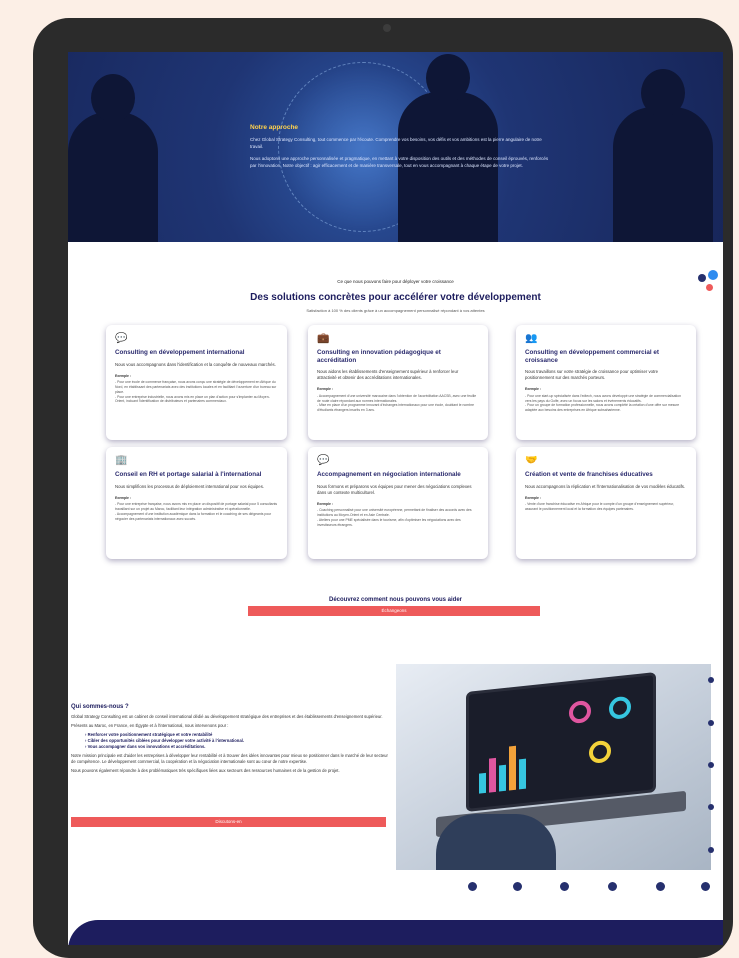 This screenshot has height=958, width=739. What do you see at coordinates (663, 155) in the screenshot?
I see `silhouette-right` at bounding box center [663, 155].